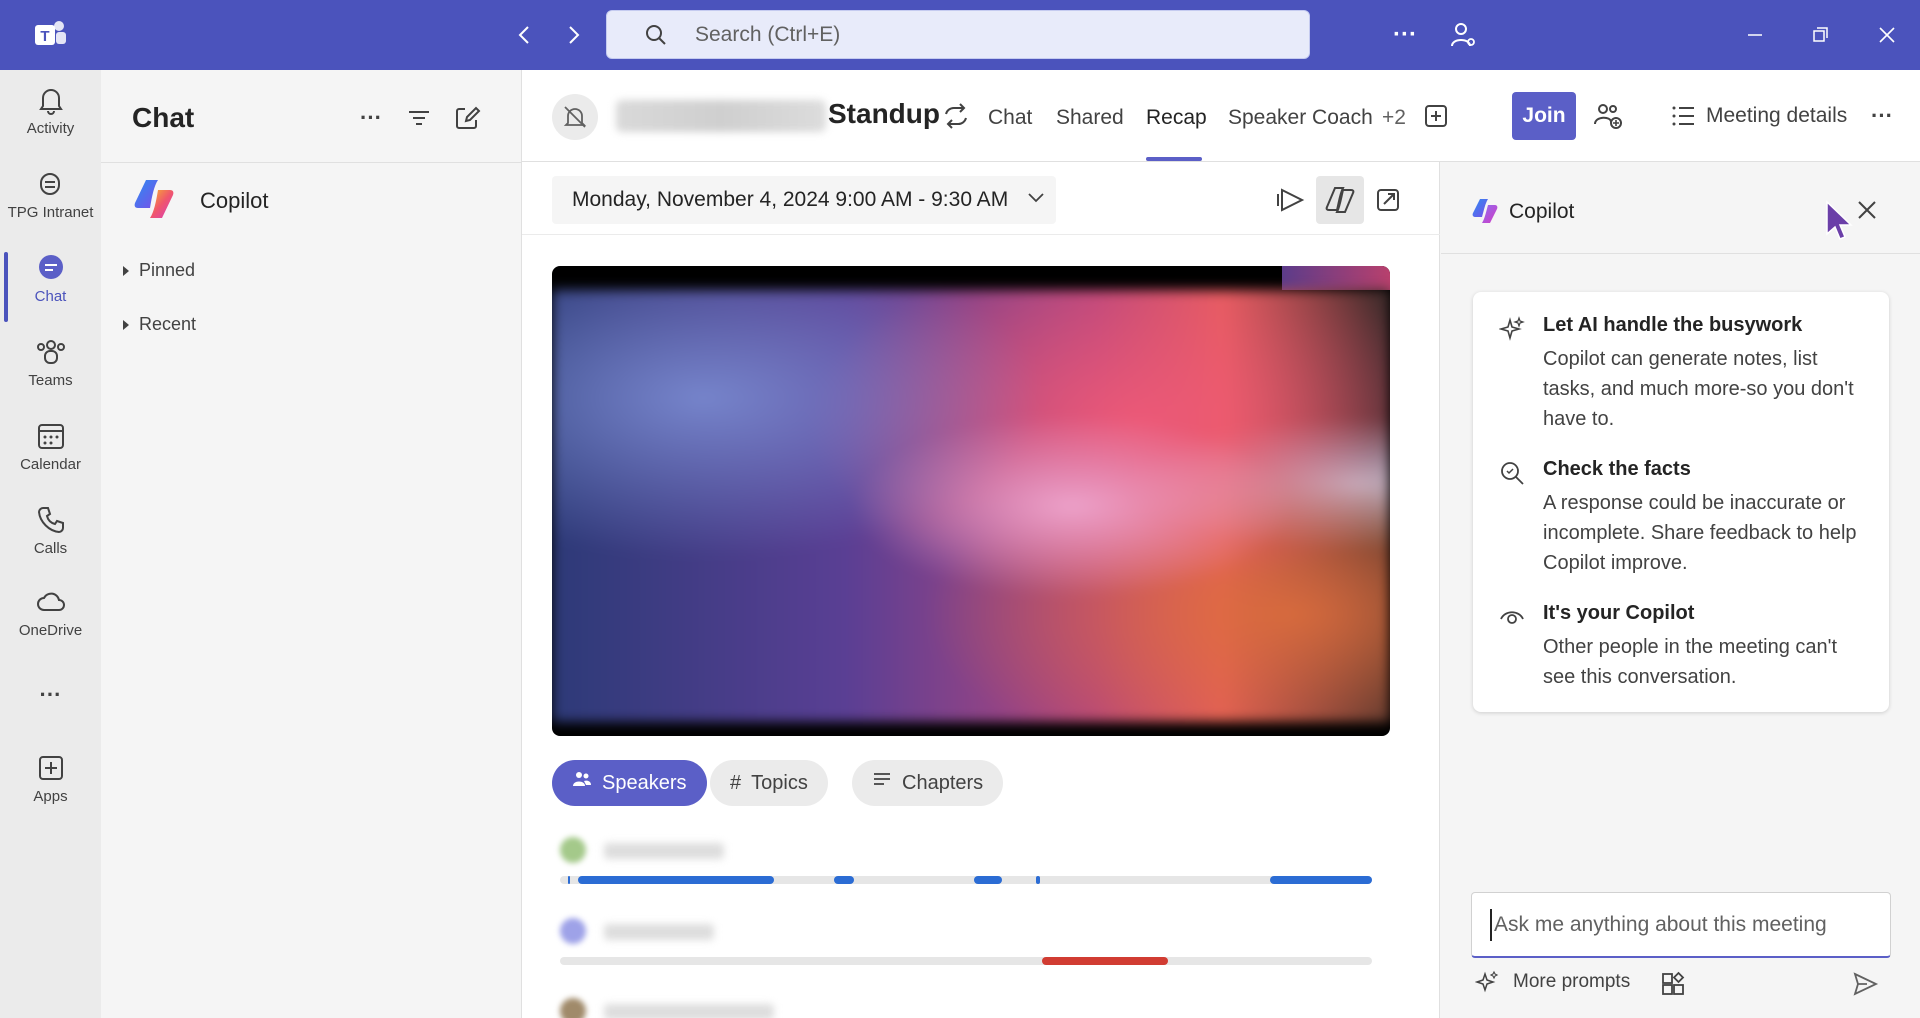 This screenshot has height=1018, width=1920. I want to click on chat-icon, so click(50, 267).